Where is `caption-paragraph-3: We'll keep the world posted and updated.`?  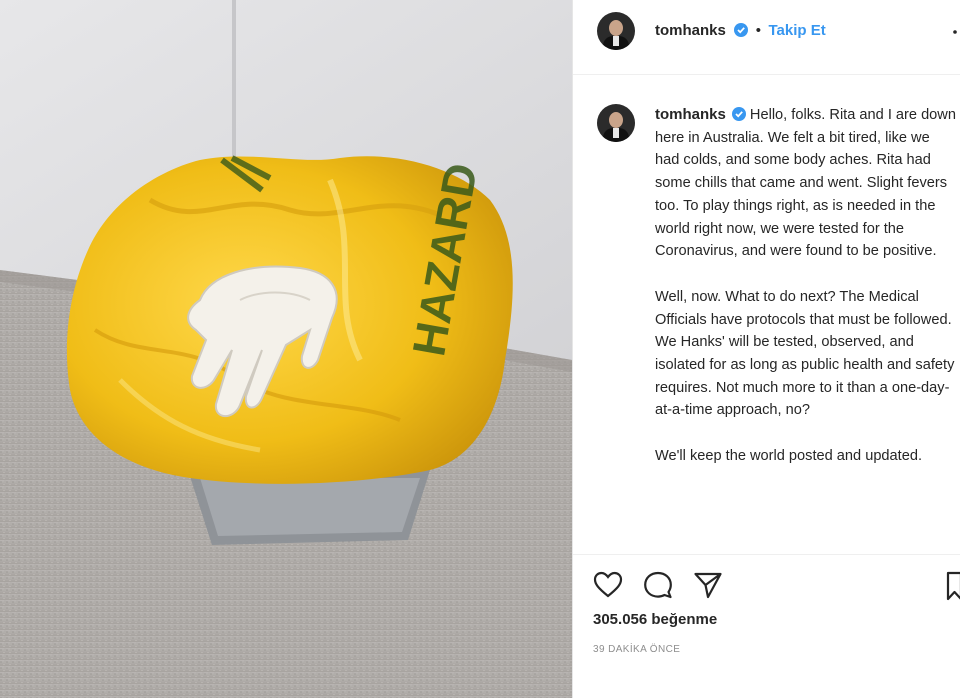 caption-paragraph-3: We'll keep the world posted and updated. is located at coordinates (789, 456).